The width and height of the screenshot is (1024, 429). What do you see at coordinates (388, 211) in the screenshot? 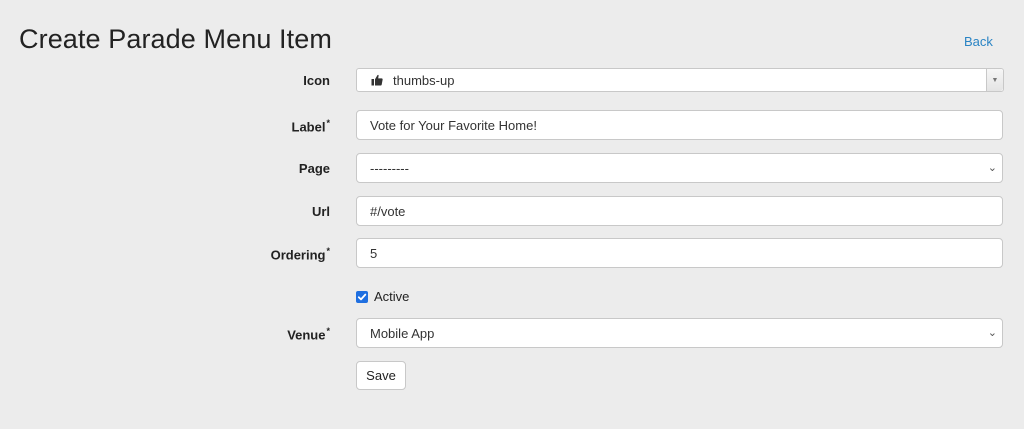
I see `url-input-value: #/vote` at bounding box center [388, 211].